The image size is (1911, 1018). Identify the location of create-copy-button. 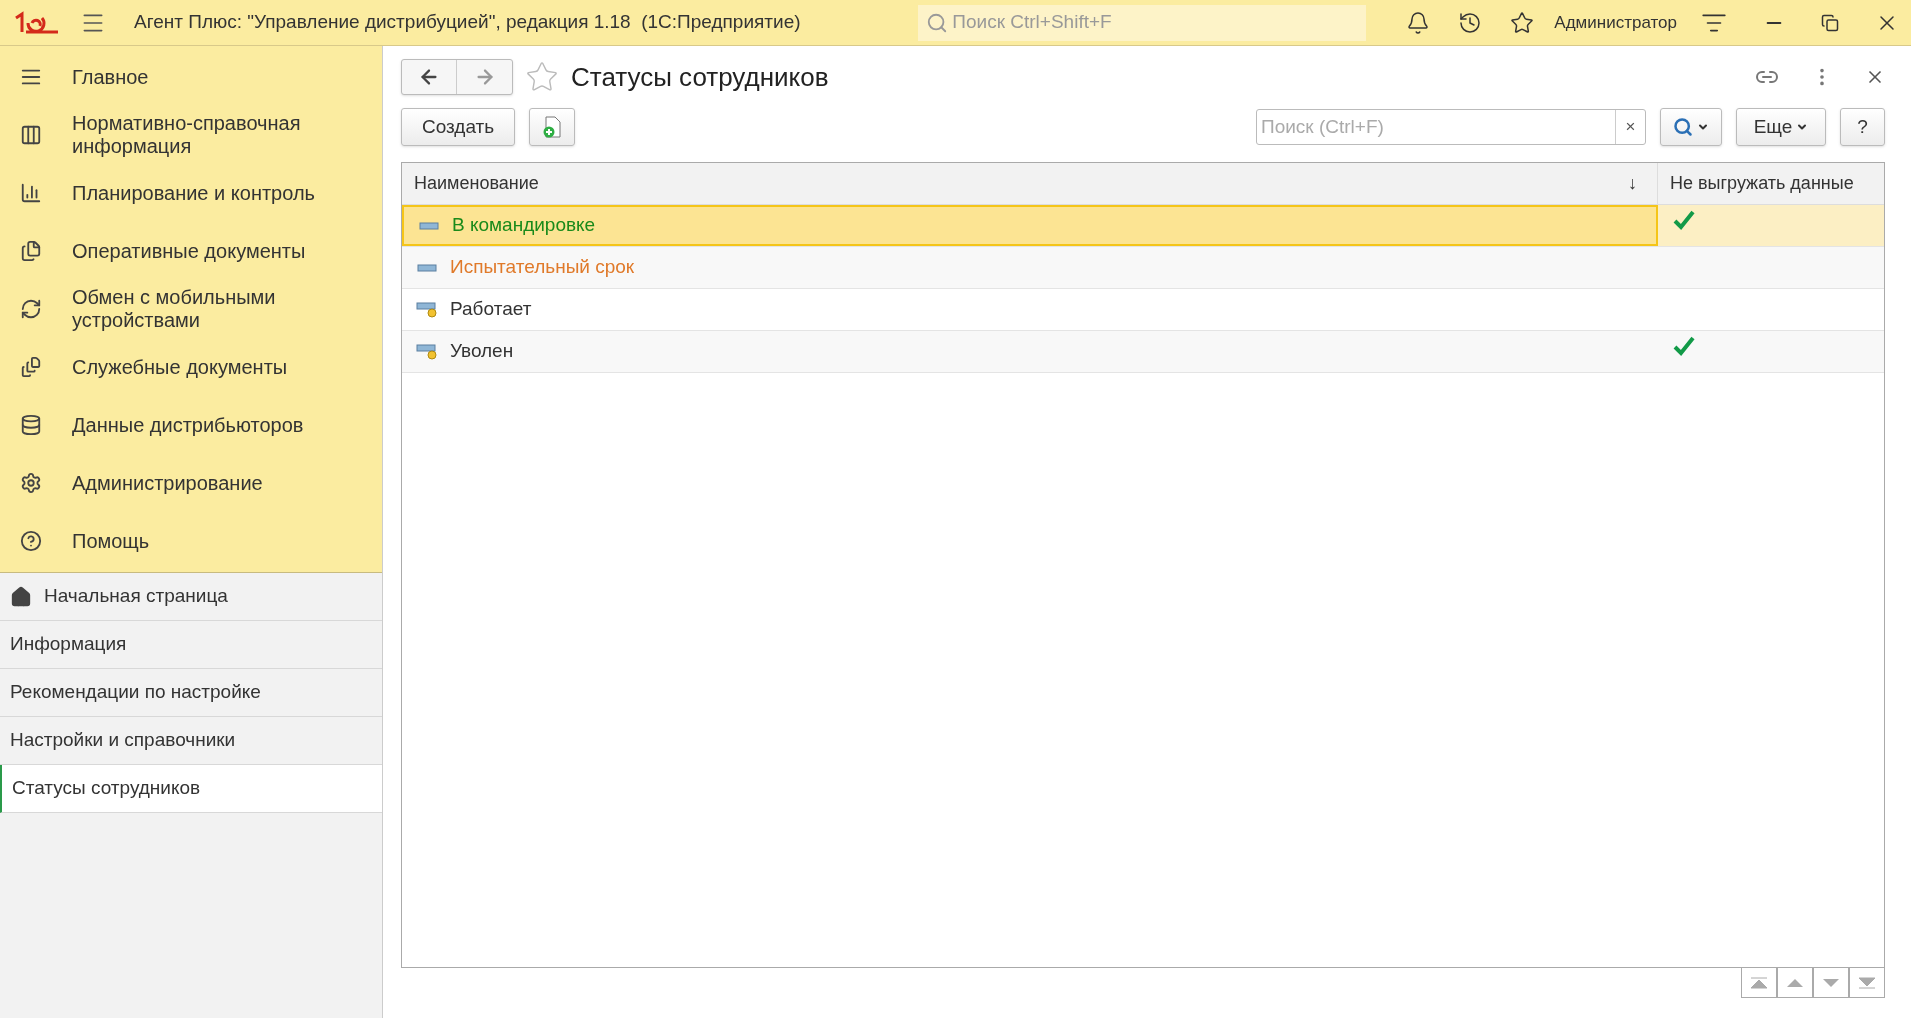
(552, 127).